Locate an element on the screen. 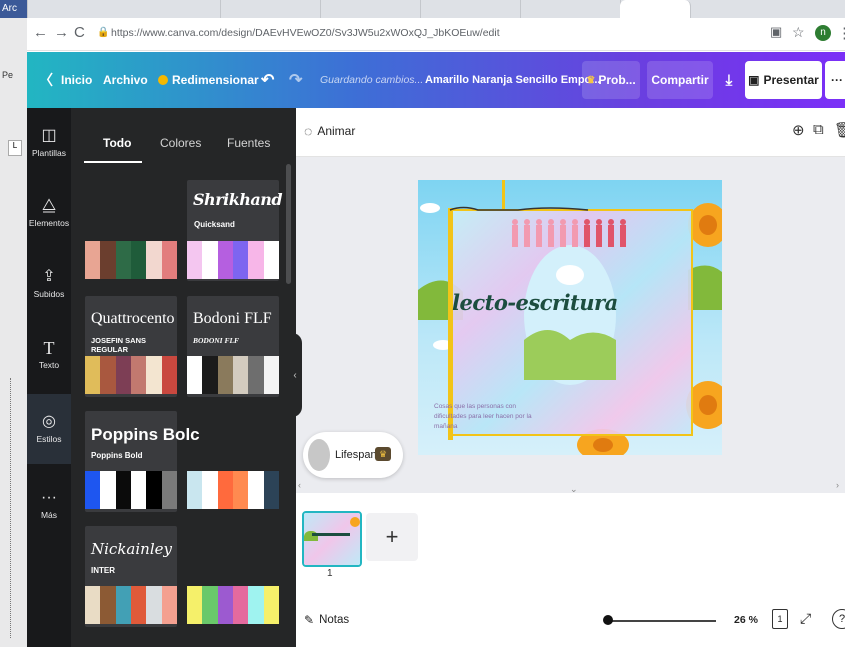 The image size is (845, 647). zoom-slider-knob is located at coordinates (608, 620).